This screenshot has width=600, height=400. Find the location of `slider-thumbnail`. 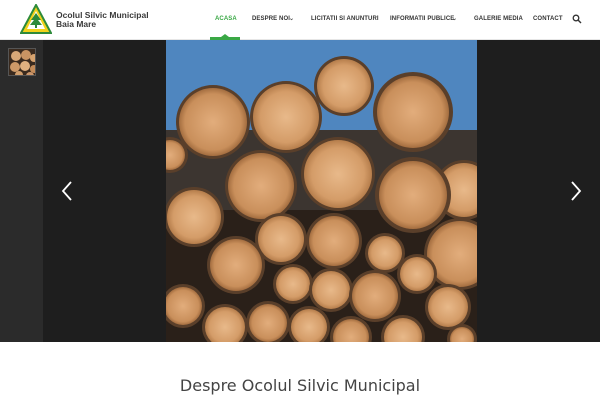

slider-thumbnail is located at coordinates (22, 62).